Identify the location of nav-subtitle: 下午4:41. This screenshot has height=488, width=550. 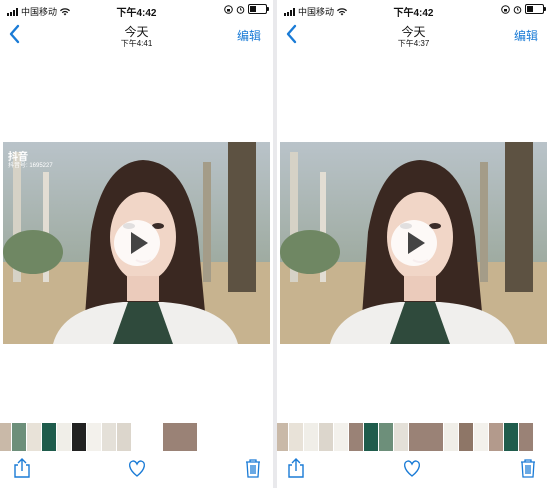
(136, 43).